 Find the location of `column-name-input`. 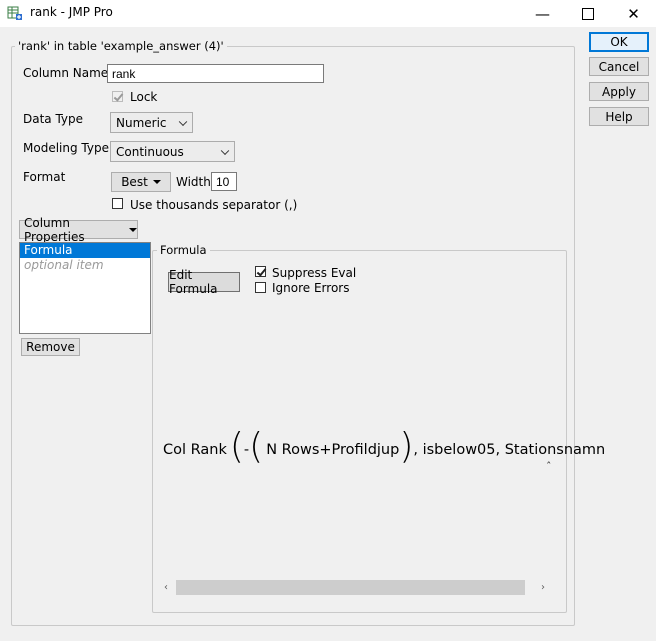

column-name-input is located at coordinates (215, 73).